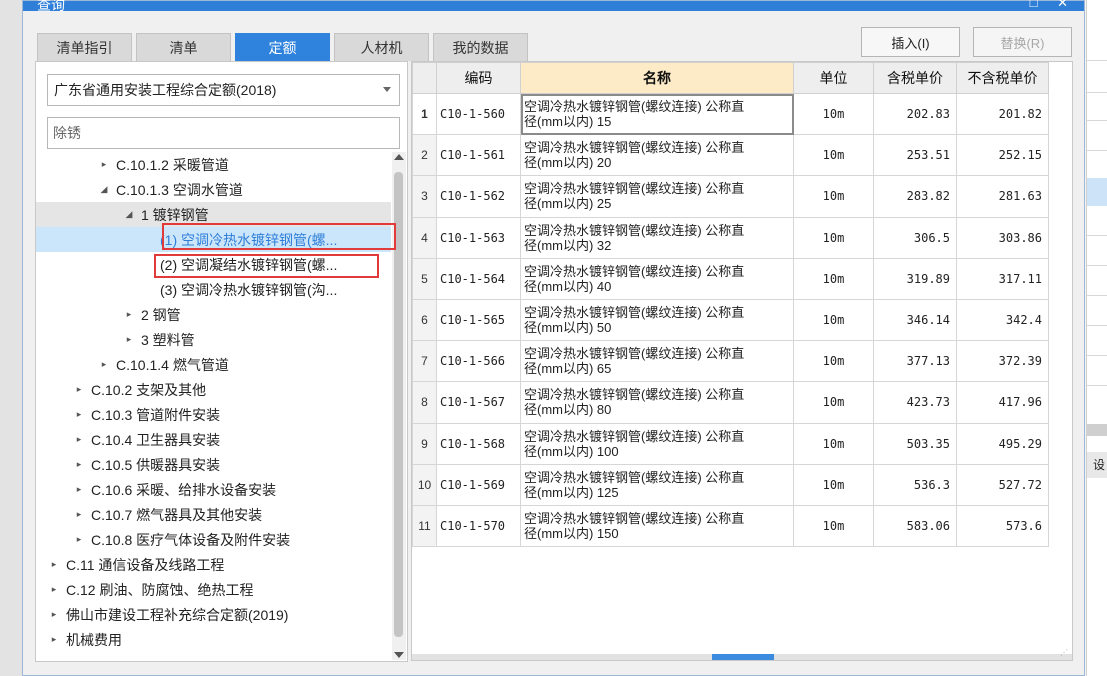 The height and width of the screenshot is (676, 1107). I want to click on code-cell: C10-1-560, so click(478, 114).